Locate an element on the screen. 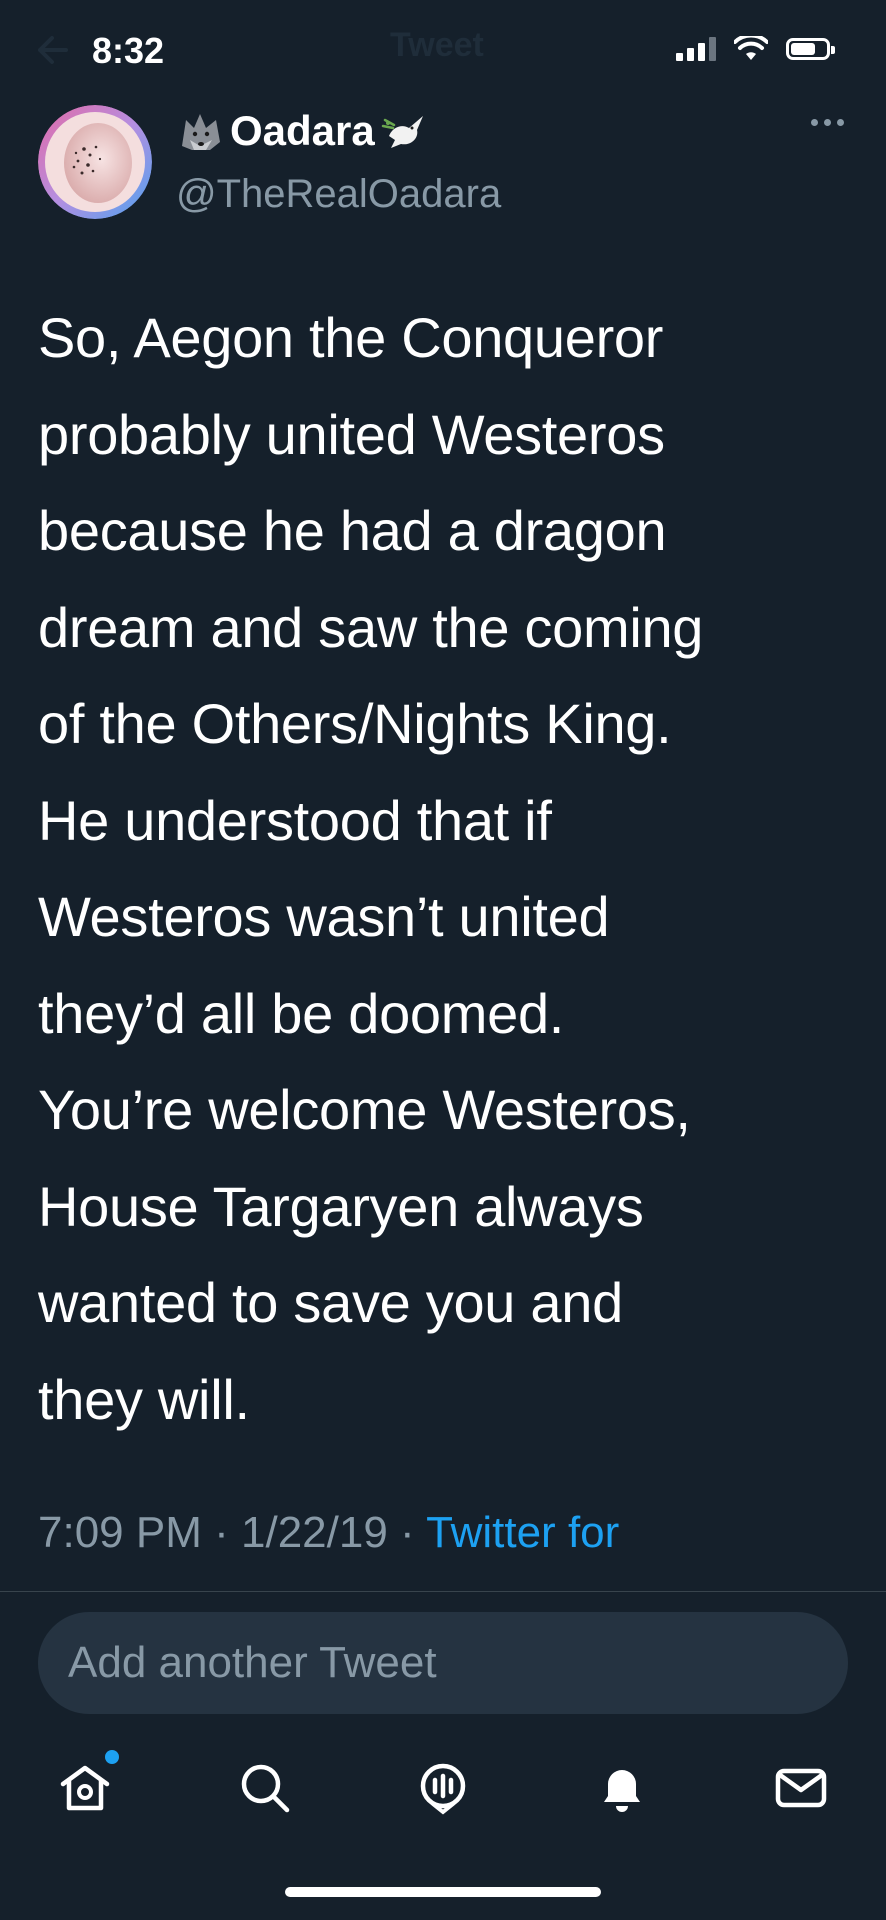 The image size is (886, 1920). tweet-time: 7:09 PM is located at coordinates (120, 1532).